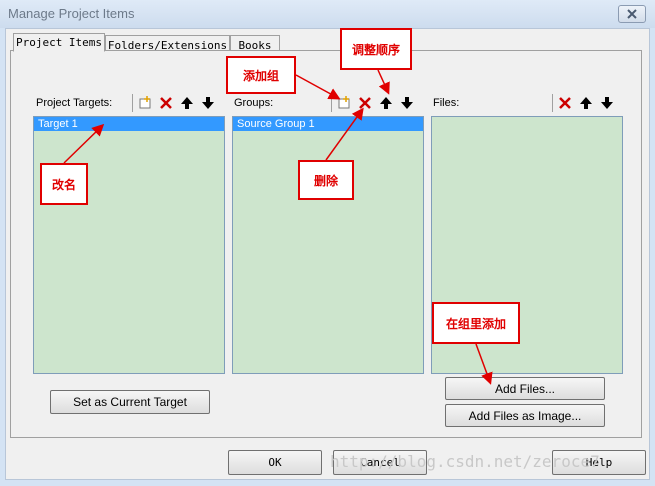 The height and width of the screenshot is (486, 655). I want to click on arrow-add-in-group, so click(484, 364).